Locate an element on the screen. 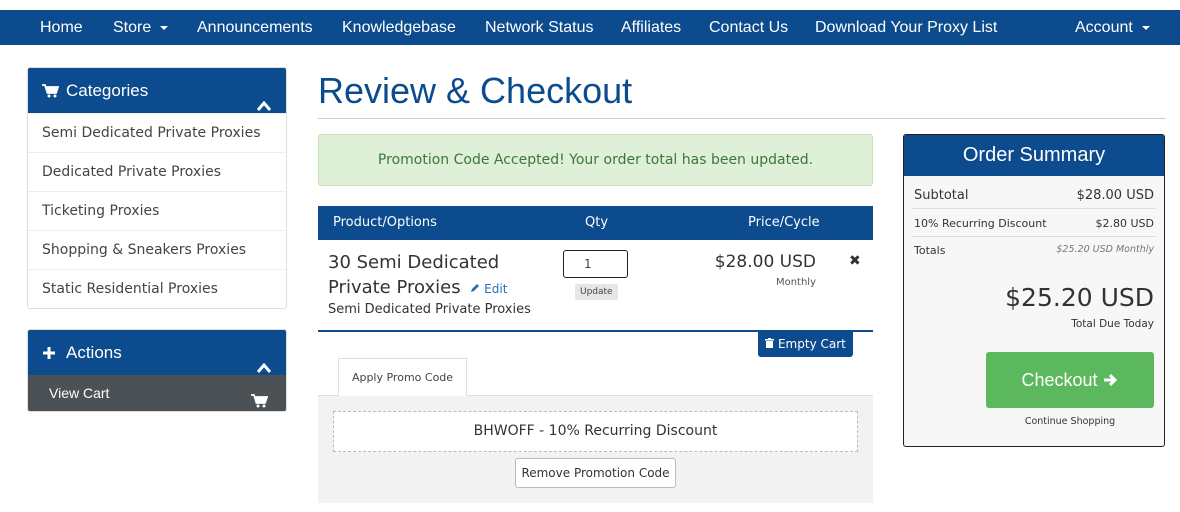  title-divider is located at coordinates (742, 118).